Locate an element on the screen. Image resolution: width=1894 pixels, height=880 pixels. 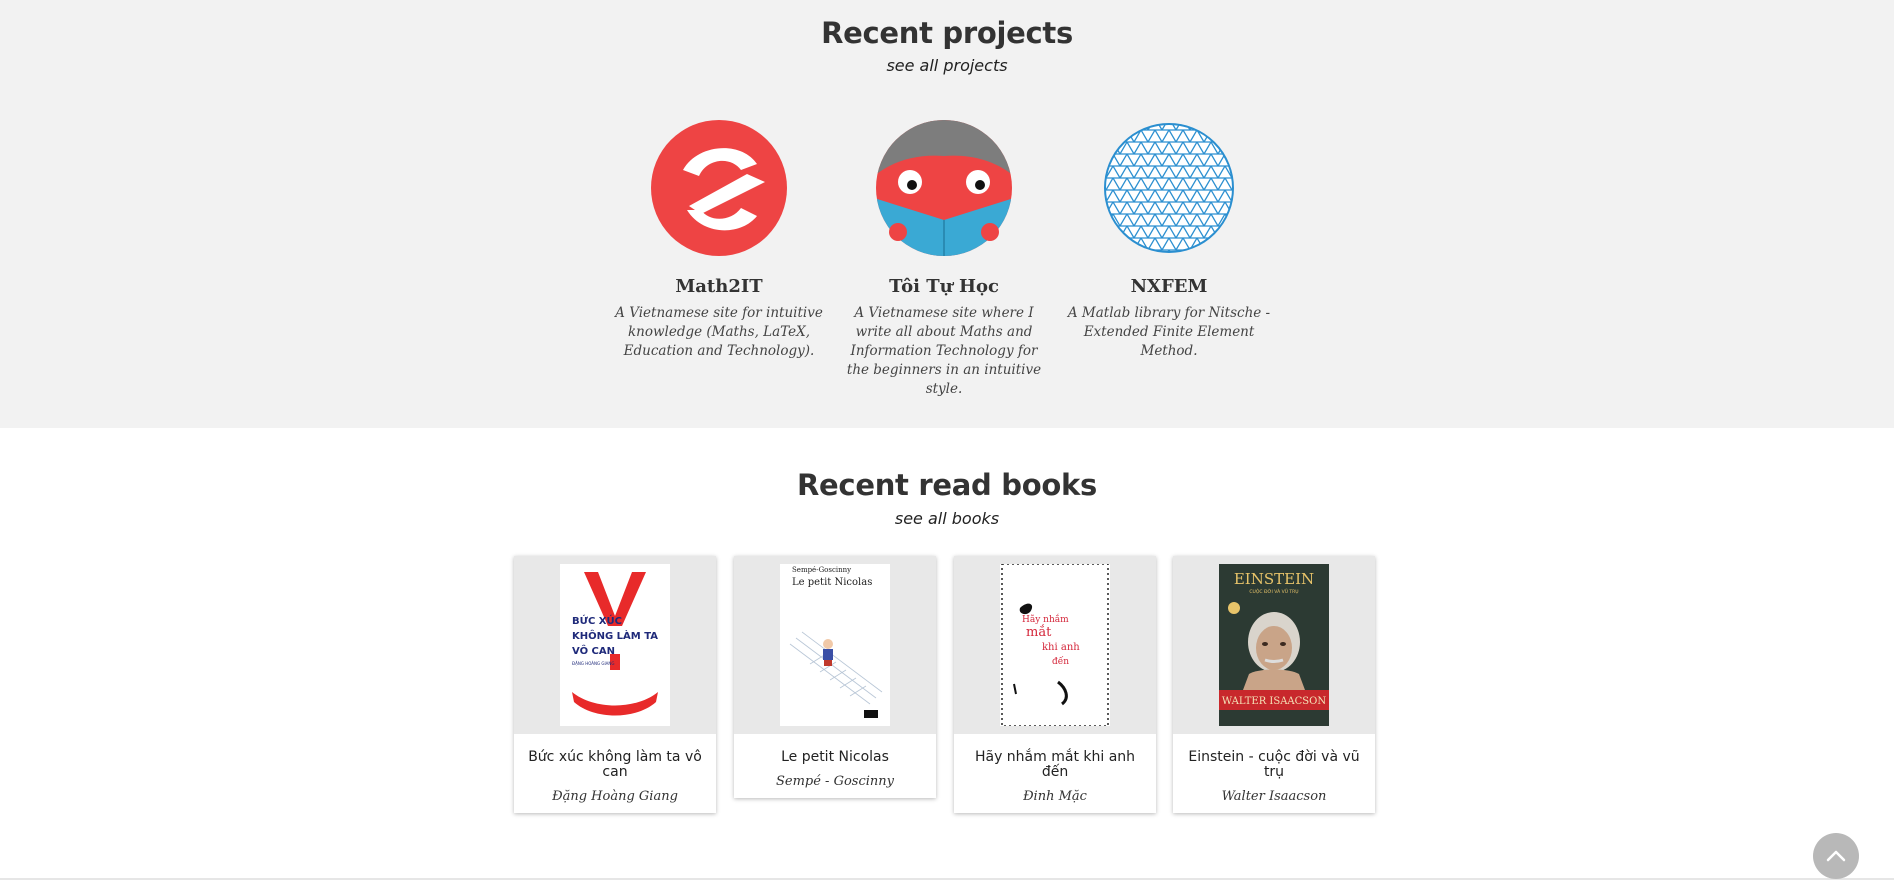
book-author: Đặng Hoàng Giang is located at coordinates (615, 796).